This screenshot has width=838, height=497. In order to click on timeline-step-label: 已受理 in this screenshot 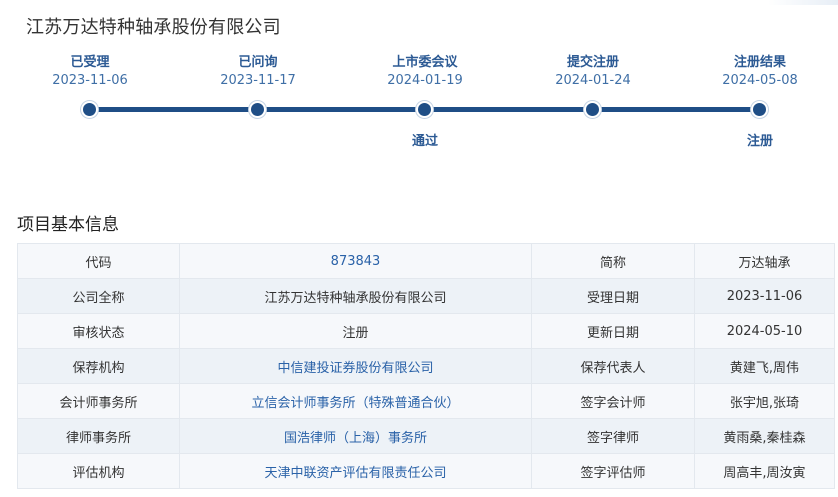, I will do `click(90, 62)`.